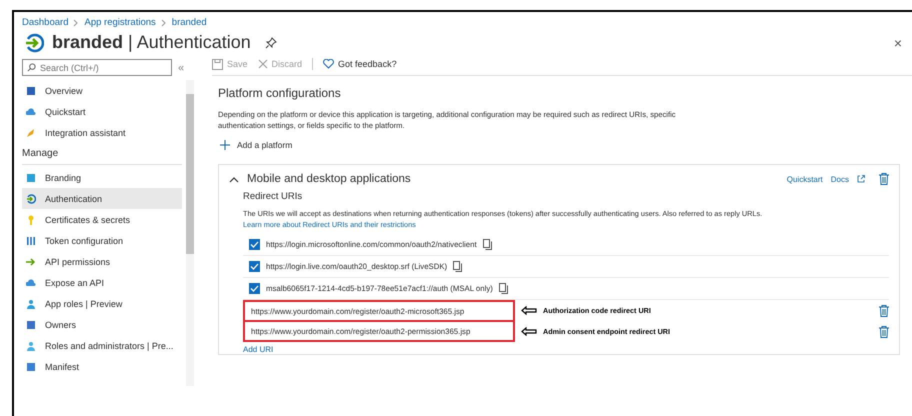 The height and width of the screenshot is (416, 912). I want to click on breadcrumb-link: App registrations, so click(120, 22).